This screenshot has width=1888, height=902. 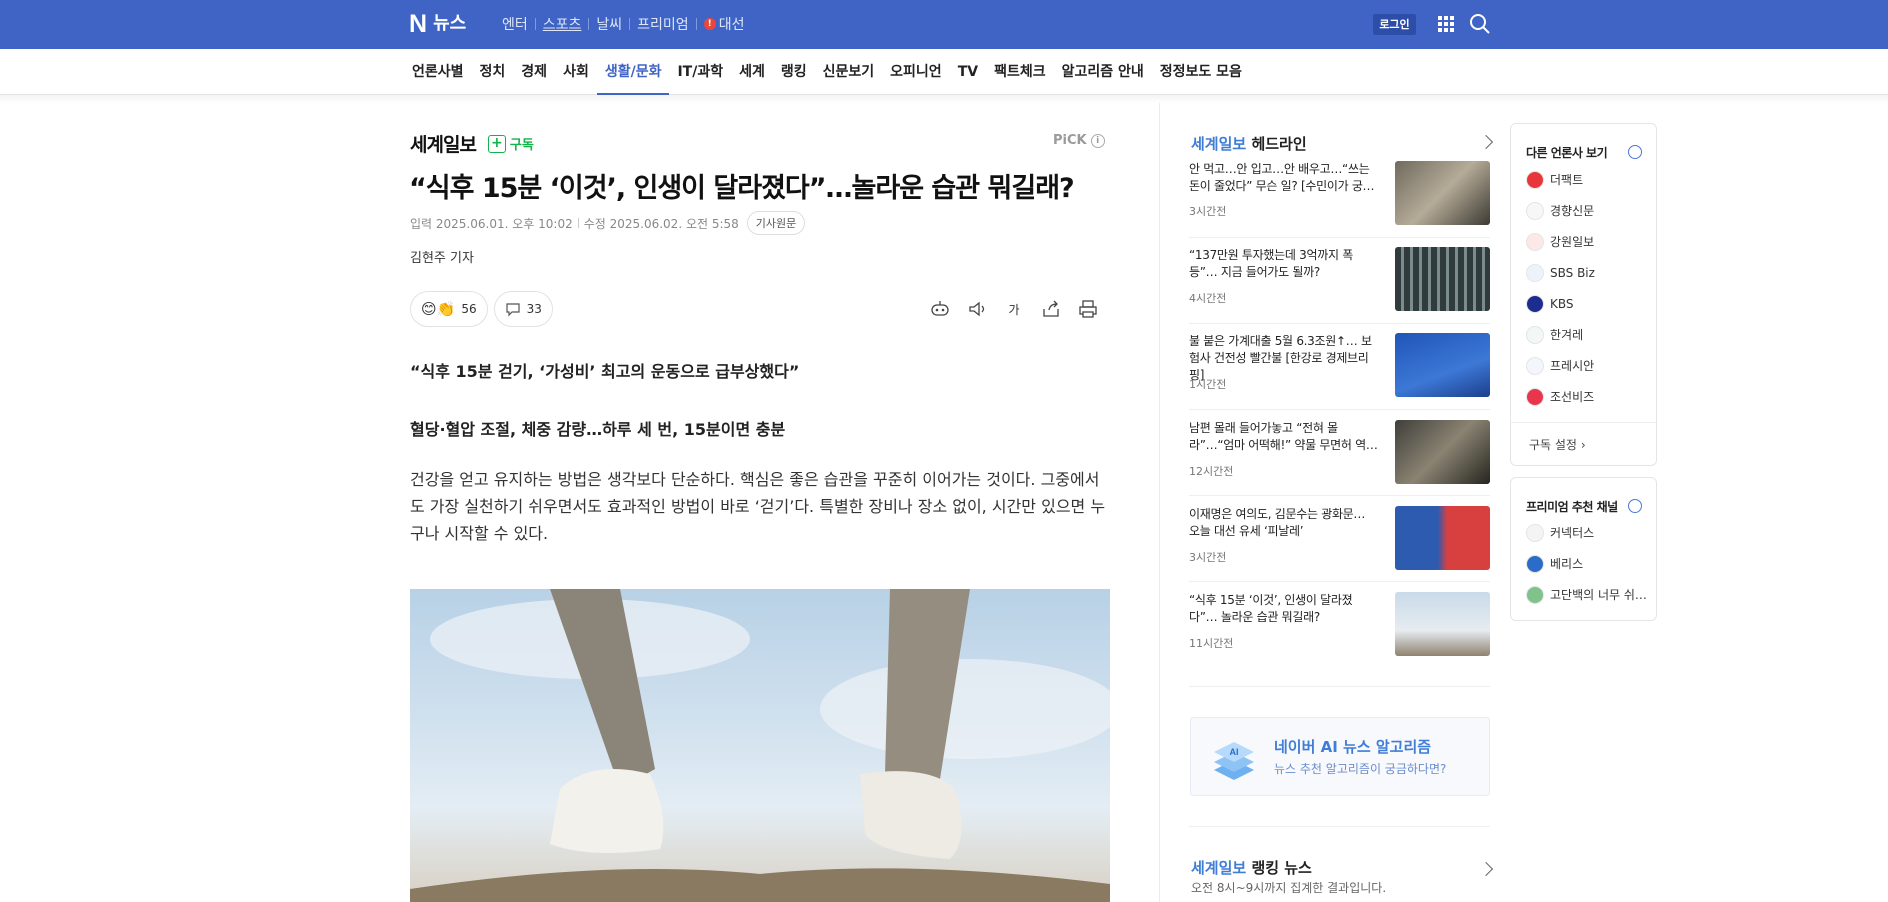 What do you see at coordinates (663, 24) in the screenshot?
I see `service-link-premium: 프리미엄` at bounding box center [663, 24].